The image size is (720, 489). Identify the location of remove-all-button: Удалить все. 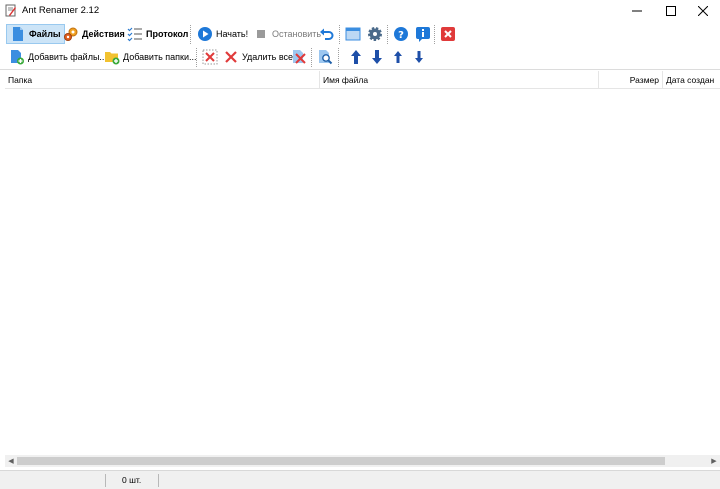
(258, 57).